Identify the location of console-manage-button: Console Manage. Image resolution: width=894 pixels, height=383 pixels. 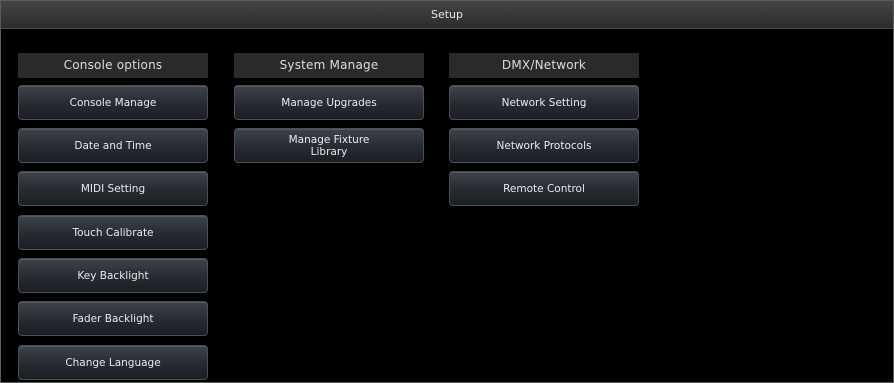
(113, 102).